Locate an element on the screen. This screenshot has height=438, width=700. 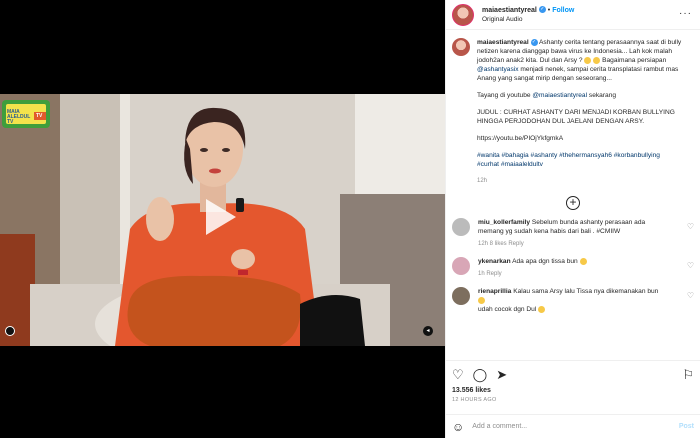
more-options-icon: ··· is located at coordinates (685, 13).